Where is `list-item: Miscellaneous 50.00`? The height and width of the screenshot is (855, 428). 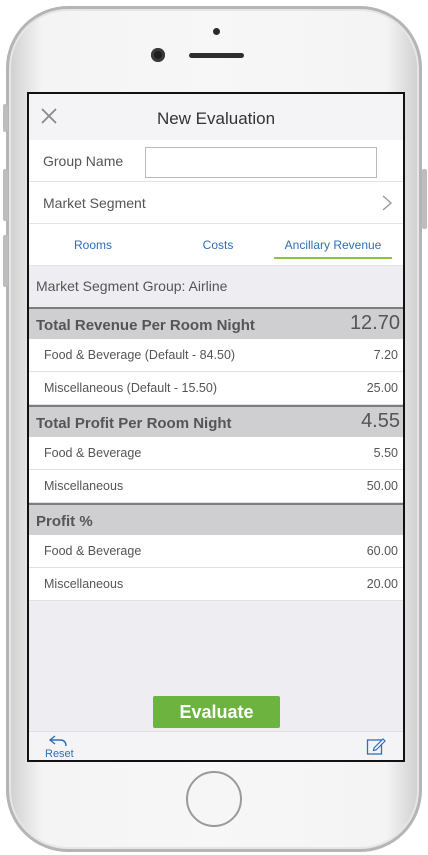
list-item: Miscellaneous 50.00 is located at coordinates (216, 486).